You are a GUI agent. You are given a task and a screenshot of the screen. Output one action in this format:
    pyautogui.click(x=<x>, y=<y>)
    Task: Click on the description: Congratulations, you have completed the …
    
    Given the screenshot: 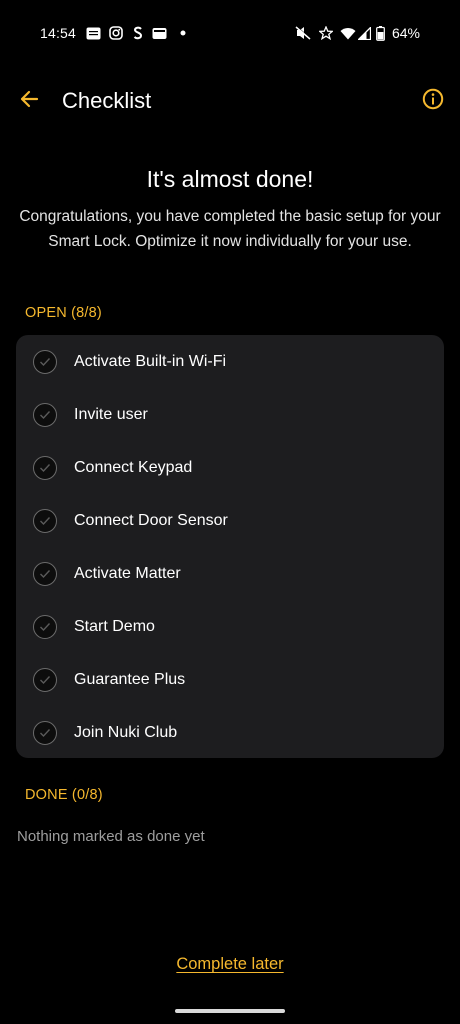 What is the action you would take?
    pyautogui.click(x=230, y=229)
    